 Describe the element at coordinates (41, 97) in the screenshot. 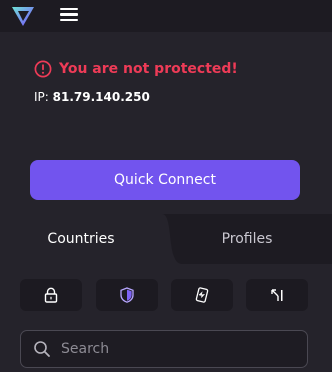

I see `ip-label: IP:` at that location.